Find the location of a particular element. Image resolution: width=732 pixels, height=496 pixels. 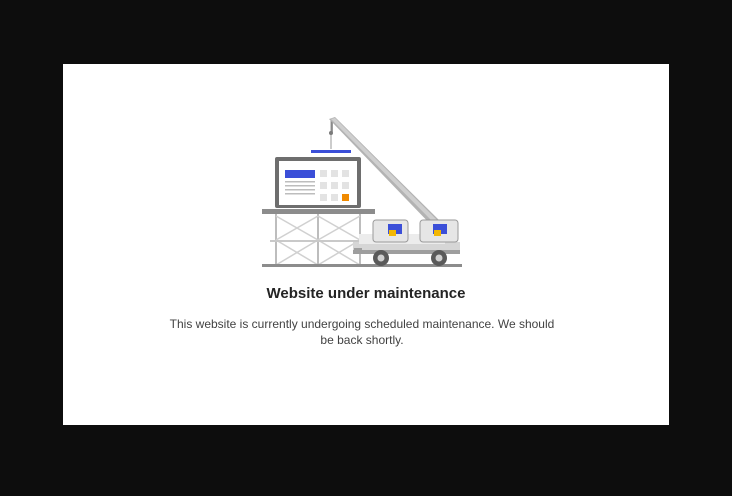

construction-crane-icon is located at coordinates (362, 192).